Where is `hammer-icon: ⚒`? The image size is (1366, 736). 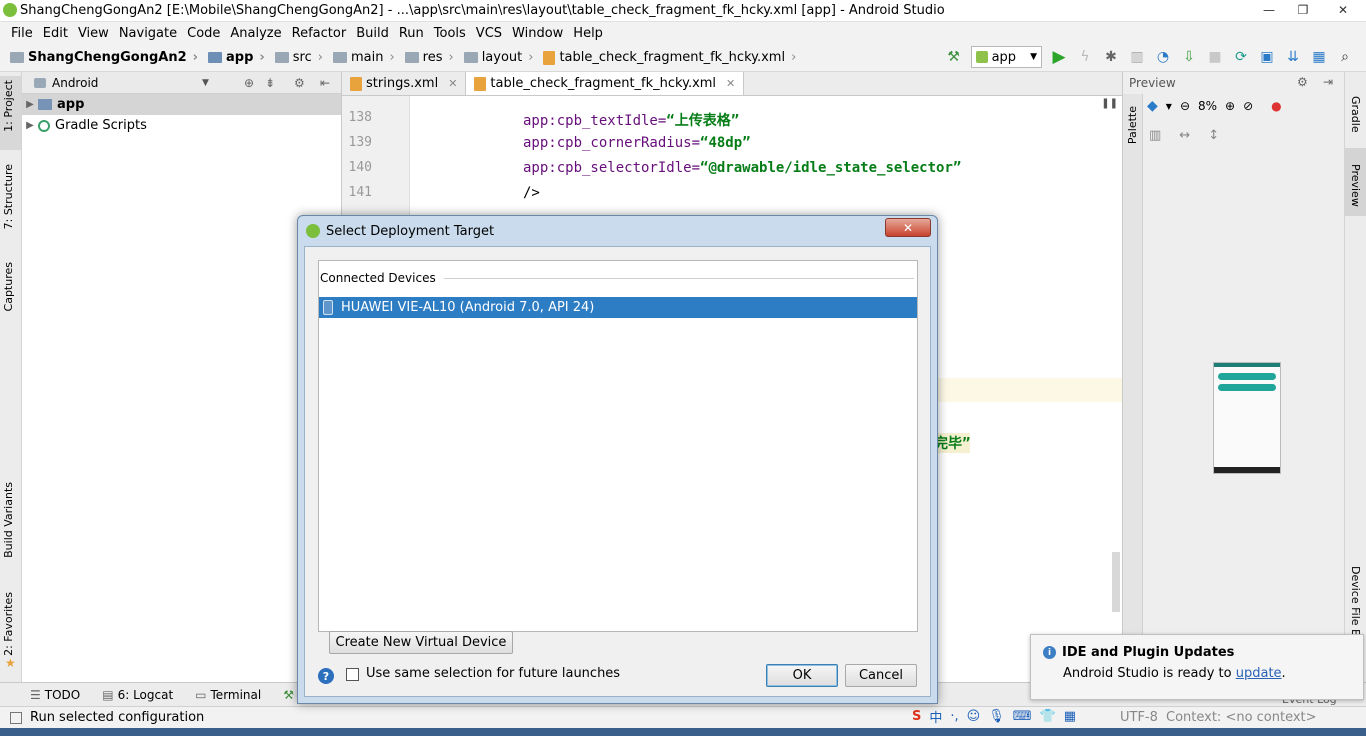 hammer-icon: ⚒ is located at coordinates (954, 57).